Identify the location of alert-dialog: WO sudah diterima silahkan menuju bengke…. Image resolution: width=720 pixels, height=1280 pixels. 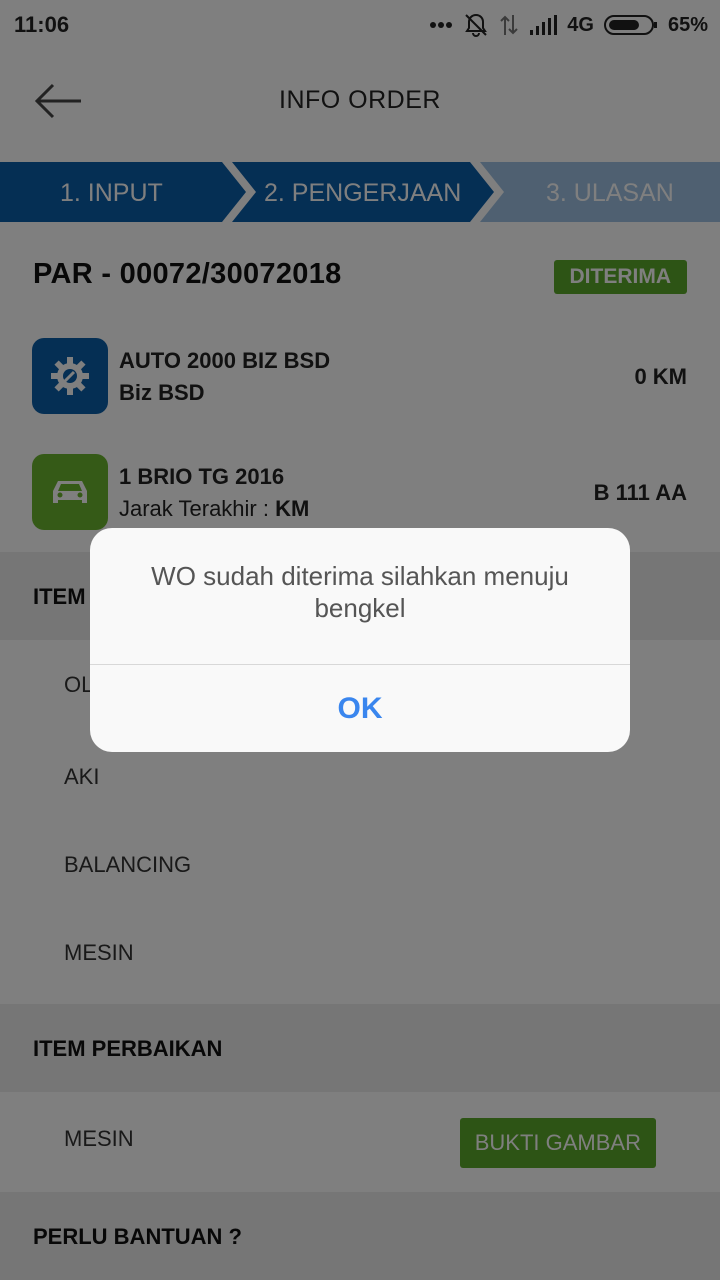
(360, 640).